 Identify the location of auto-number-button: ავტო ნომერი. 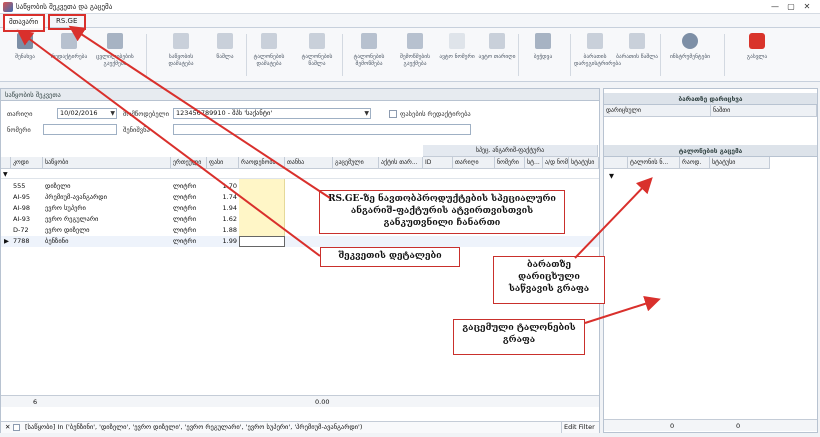
(457, 55).